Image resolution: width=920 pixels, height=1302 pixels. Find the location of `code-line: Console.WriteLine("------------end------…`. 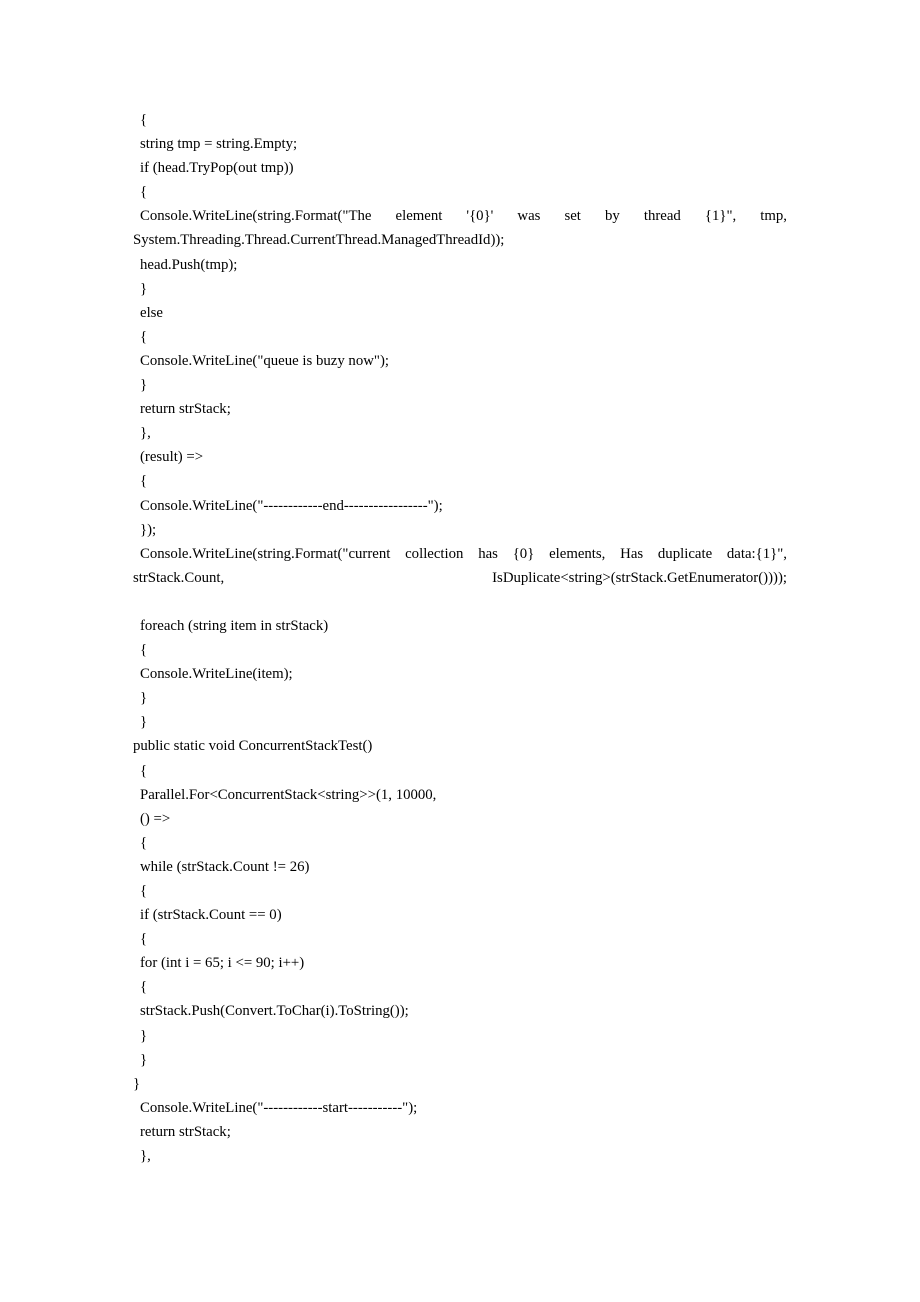

code-line: Console.WriteLine("------------end------… is located at coordinates (291, 505).